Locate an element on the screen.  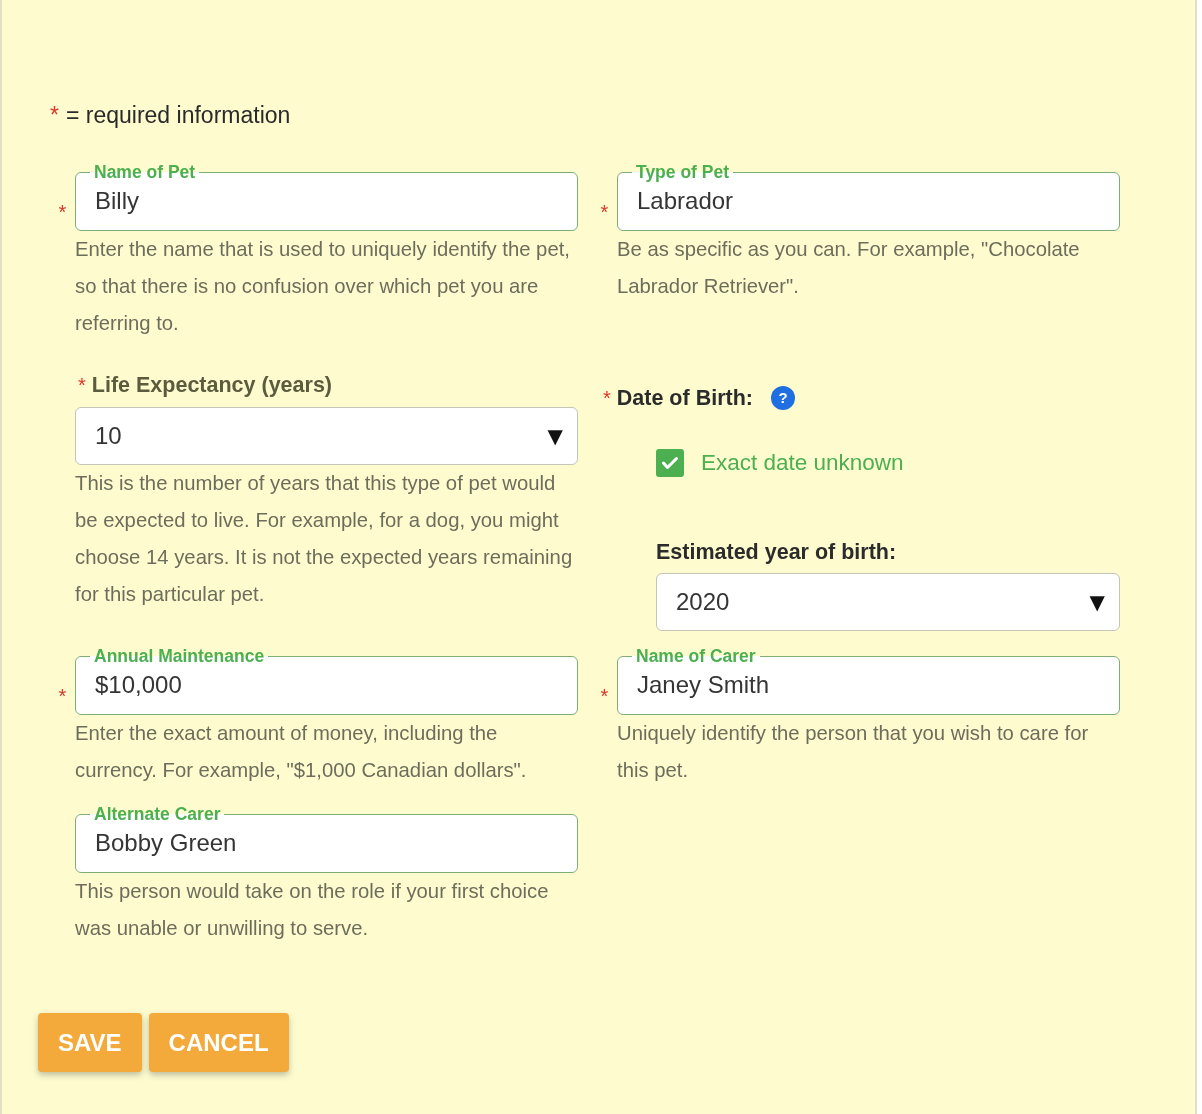
field-label: Estimated year of birth: is located at coordinates (776, 552).